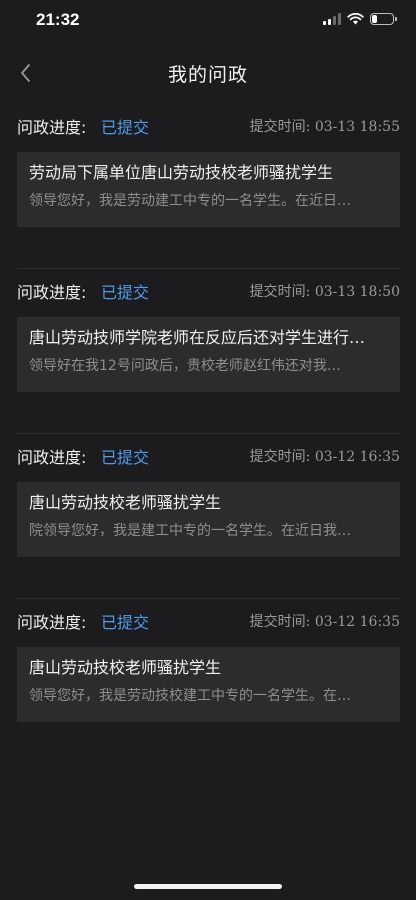  Describe the element at coordinates (324, 292) in the screenshot. I see `submit-time: 提交时间: 03-13 18:50` at that location.